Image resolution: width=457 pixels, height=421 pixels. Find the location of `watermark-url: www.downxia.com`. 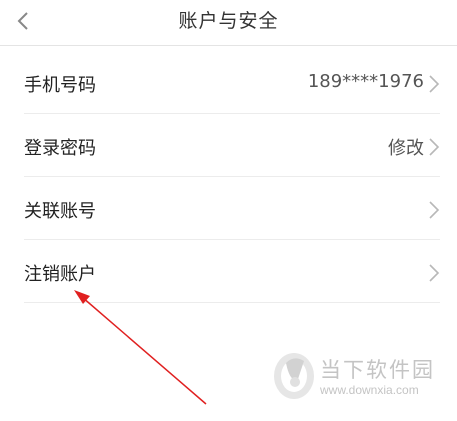

watermark-url: www.downxia.com is located at coordinates (369, 390).